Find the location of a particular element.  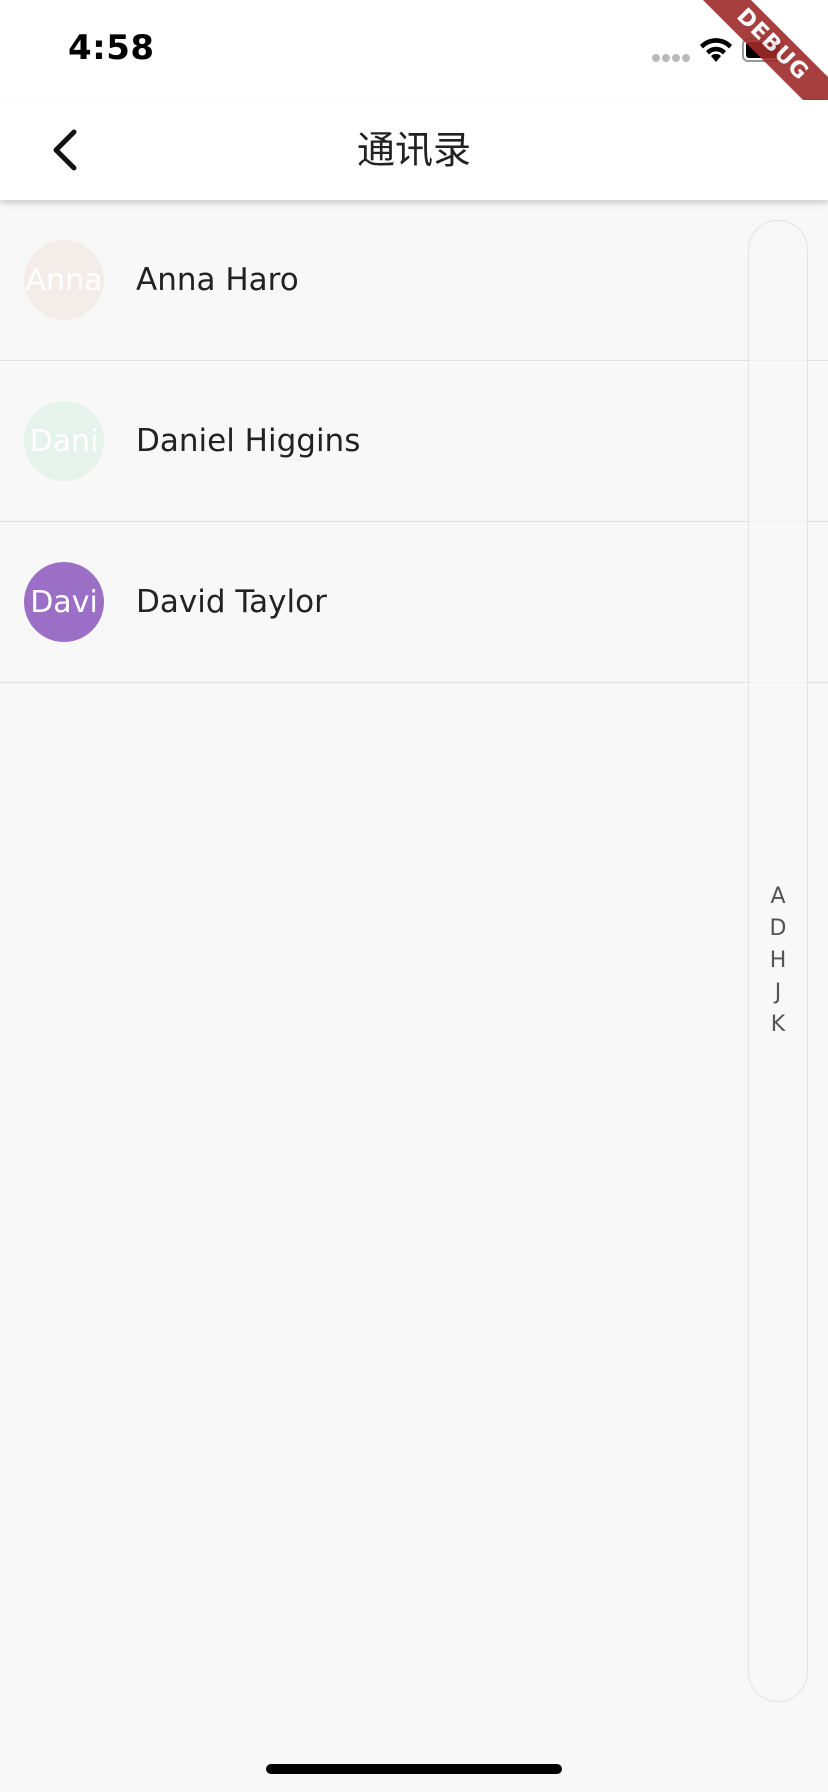

index-letter-j: J is located at coordinates (778, 993).